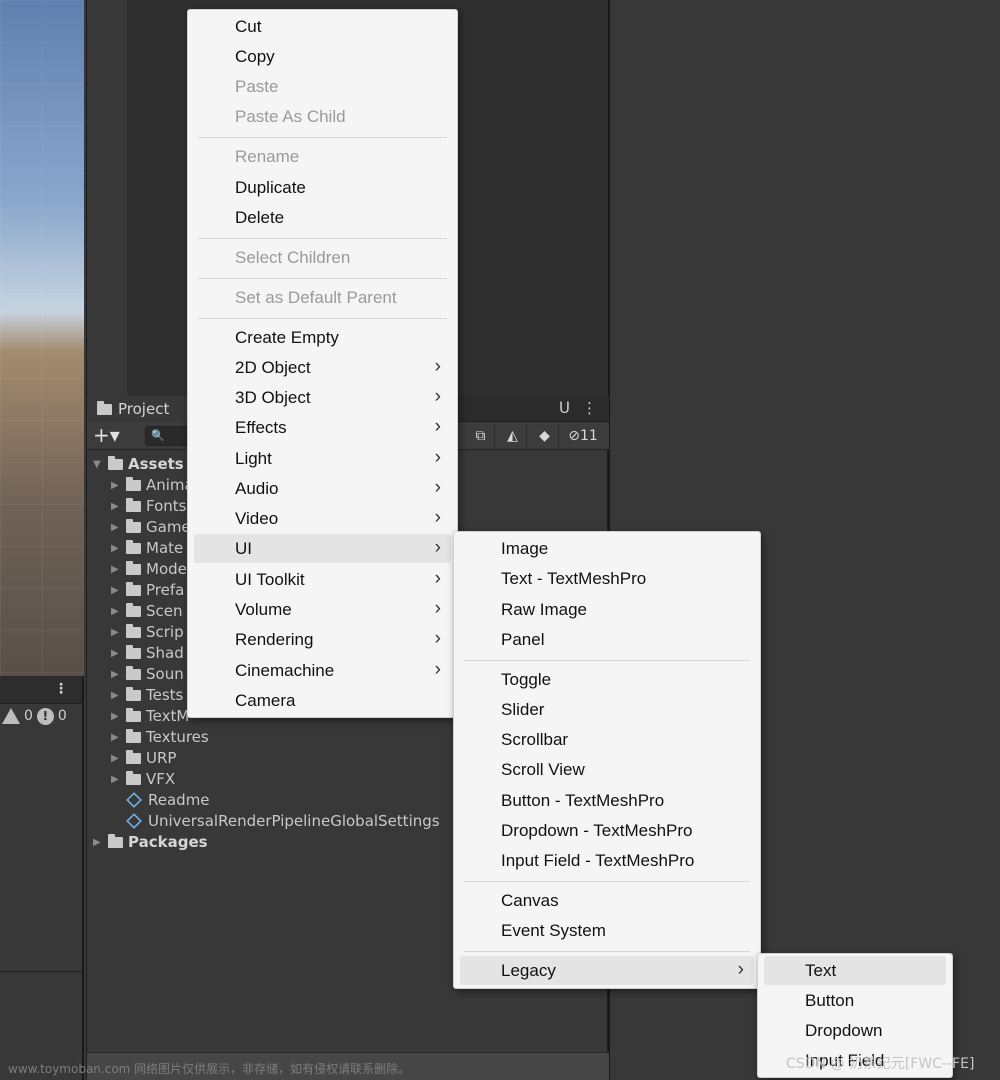 The height and width of the screenshot is (1080, 1000). What do you see at coordinates (607, 970) in the screenshot?
I see `menu-item-legacy: Legacy ›` at bounding box center [607, 970].